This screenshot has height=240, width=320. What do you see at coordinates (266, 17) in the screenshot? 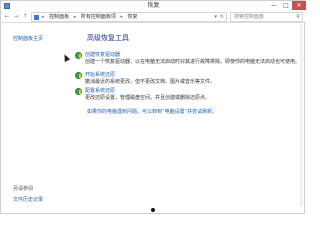
I see `search-input: 搜索控制面板 ⚲` at bounding box center [266, 17].